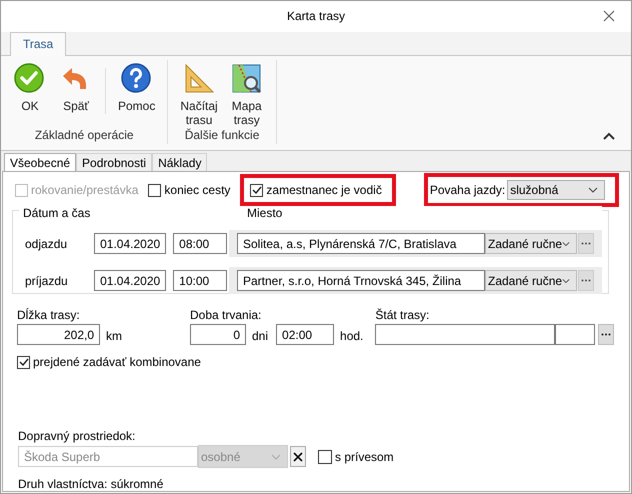  I want to click on place-field: Partner, s.r.o, Horná Trnovská 345, Žilina, so click(361, 280).